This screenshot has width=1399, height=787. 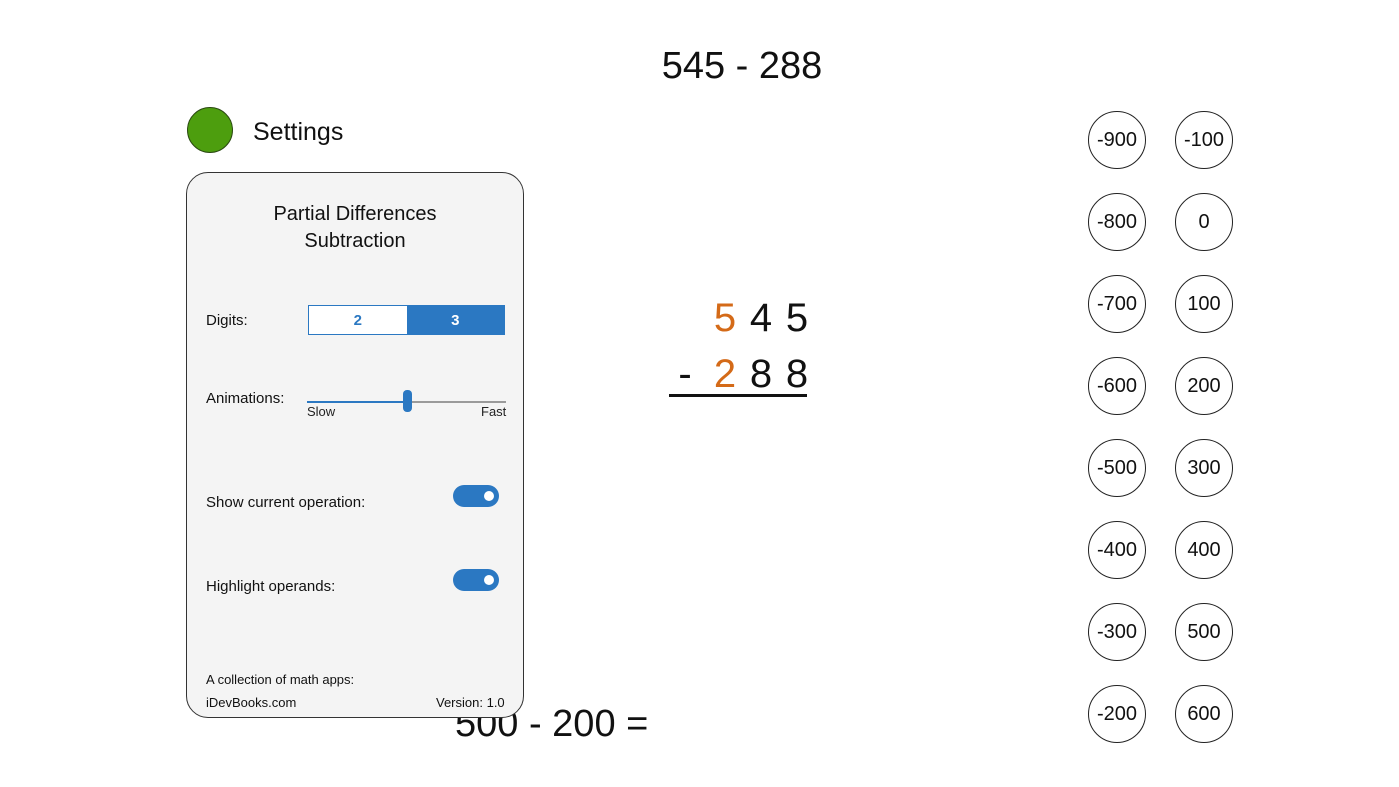 What do you see at coordinates (1204, 468) in the screenshot?
I see `answer-choice: 300` at bounding box center [1204, 468].